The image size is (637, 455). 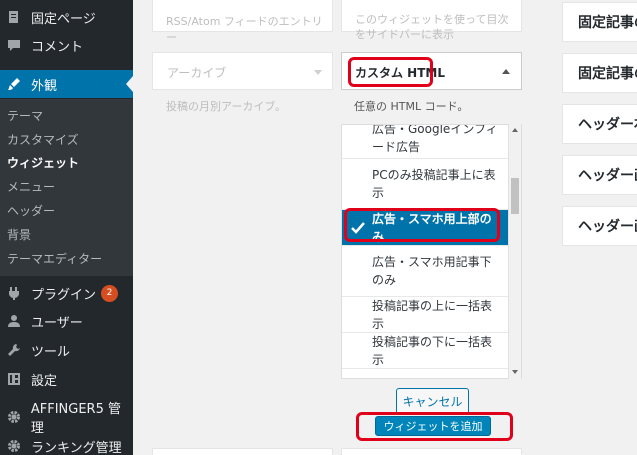 What do you see at coordinates (54, 259) in the screenshot?
I see `submenu-theme-editor: テーマエディター` at bounding box center [54, 259].